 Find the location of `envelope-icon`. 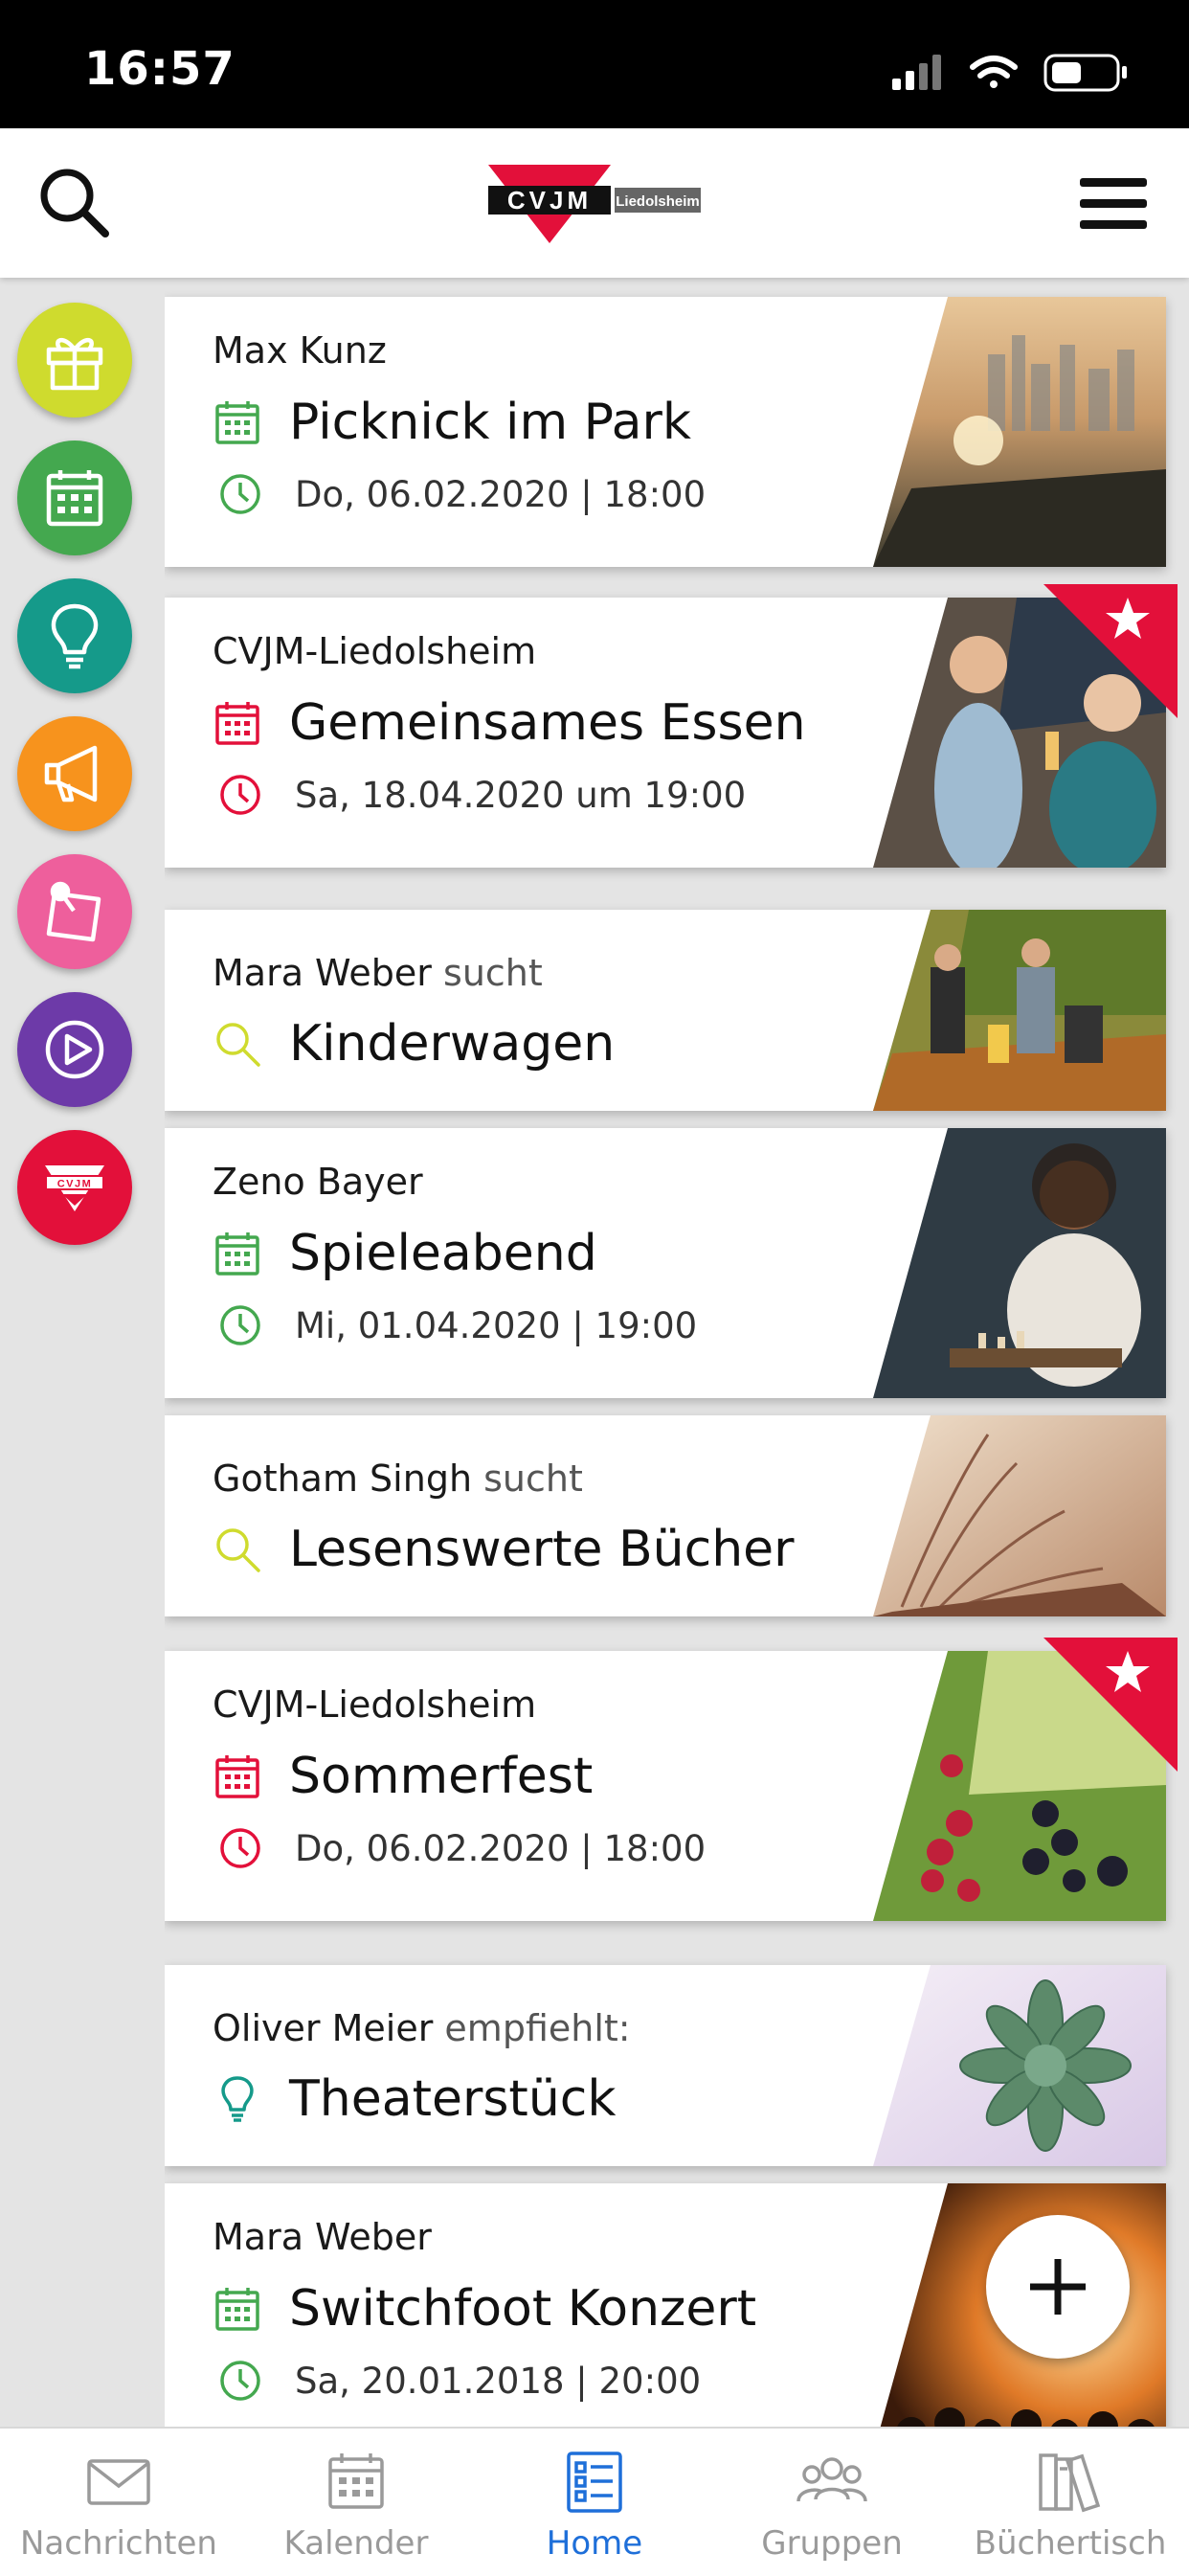

envelope-icon is located at coordinates (118, 2482).